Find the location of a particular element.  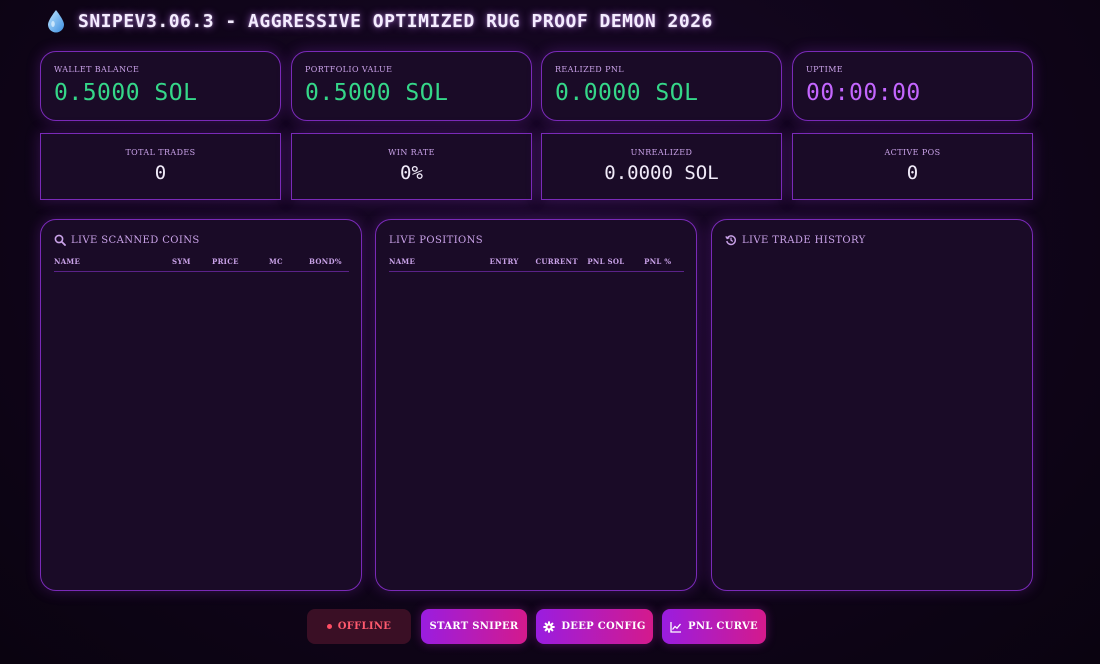

total-trades-label: TOTAL TRADES is located at coordinates (160, 152).